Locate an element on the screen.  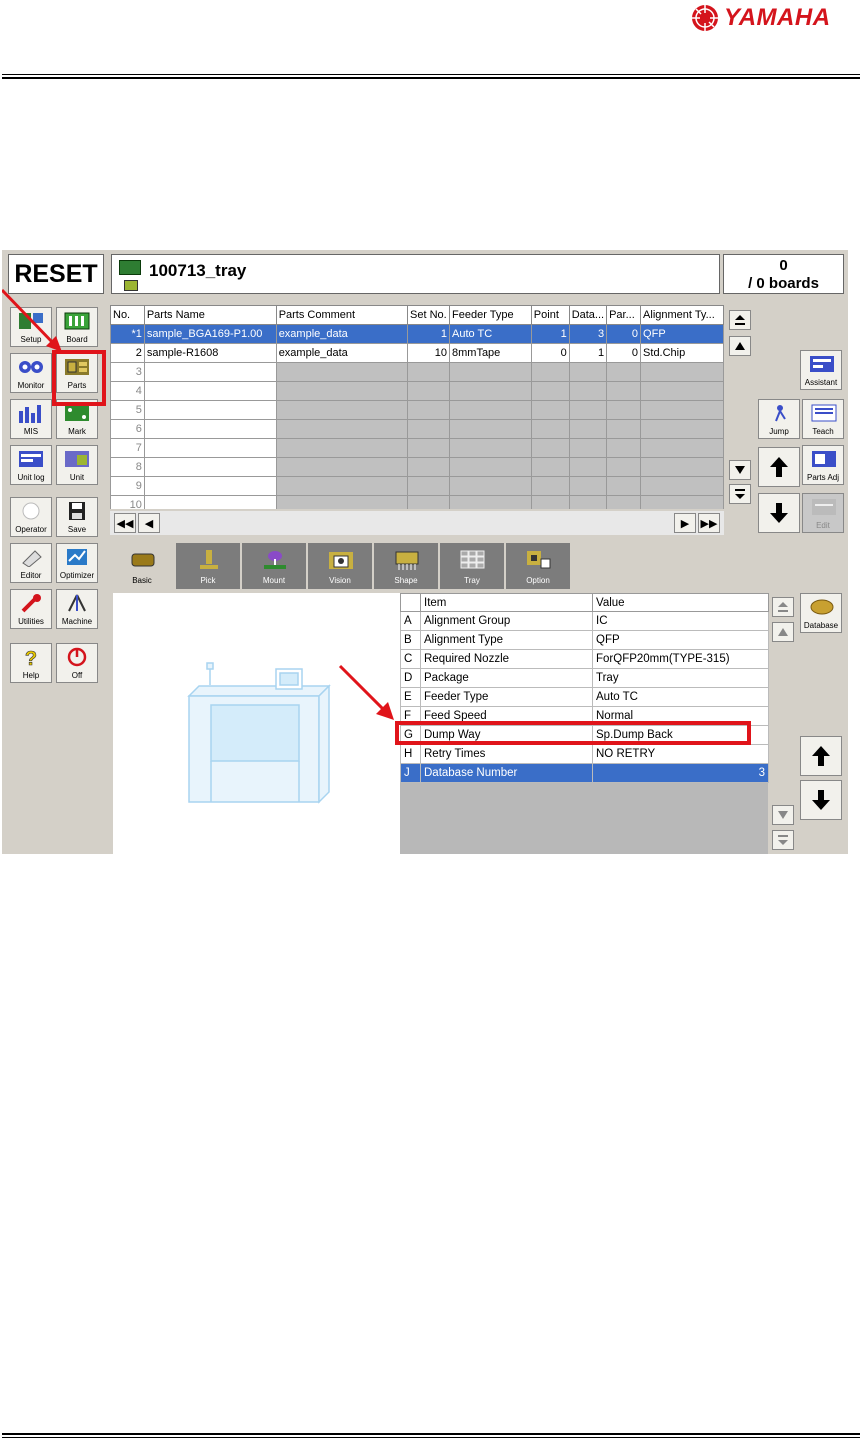
yamaha-logo: YAMAHA is located at coordinates (760, 18).